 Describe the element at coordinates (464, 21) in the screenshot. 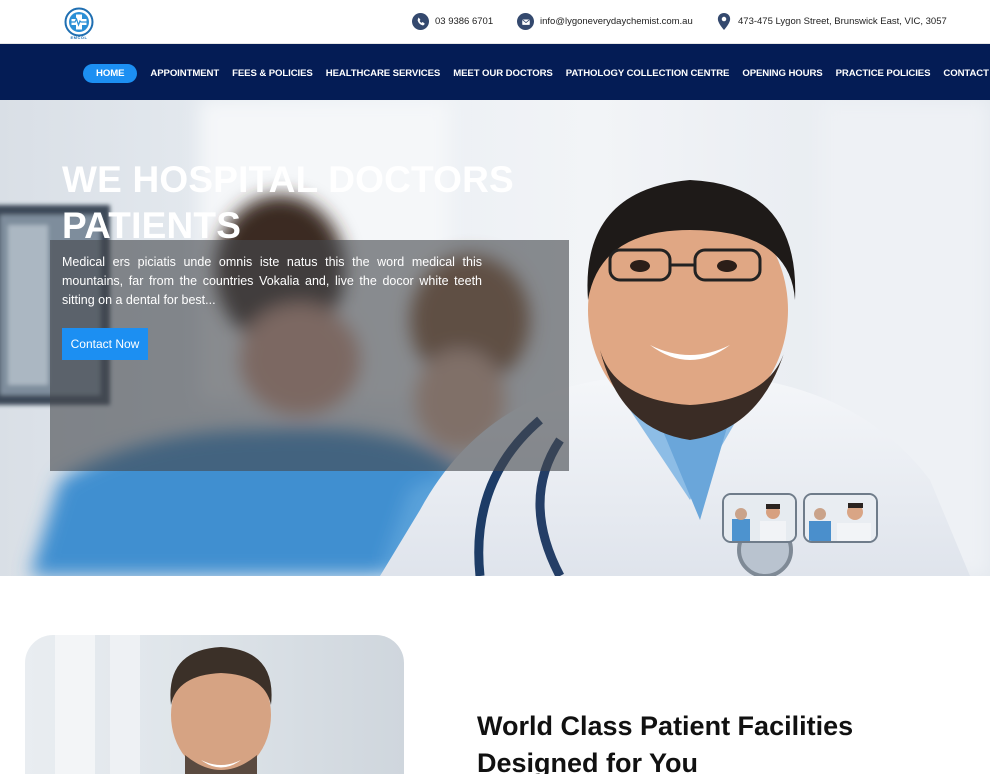

I see `phone-number: 03 9386 6701` at that location.